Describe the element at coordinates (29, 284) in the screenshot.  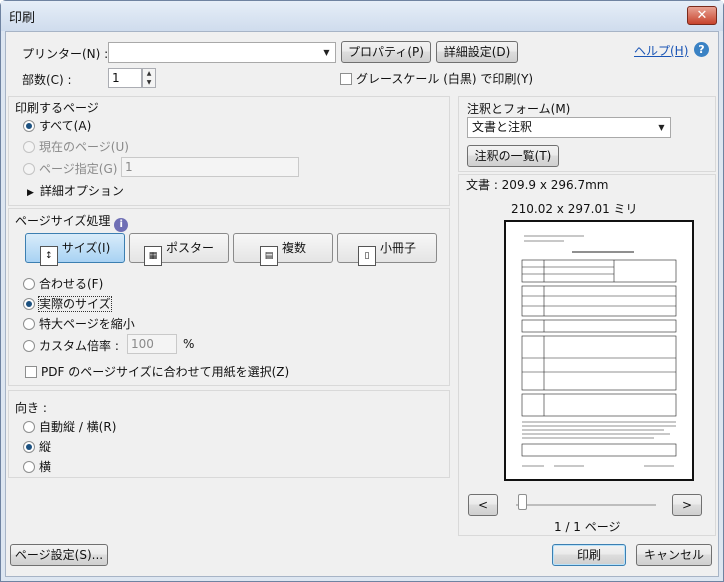
I see `radio-fit` at that location.